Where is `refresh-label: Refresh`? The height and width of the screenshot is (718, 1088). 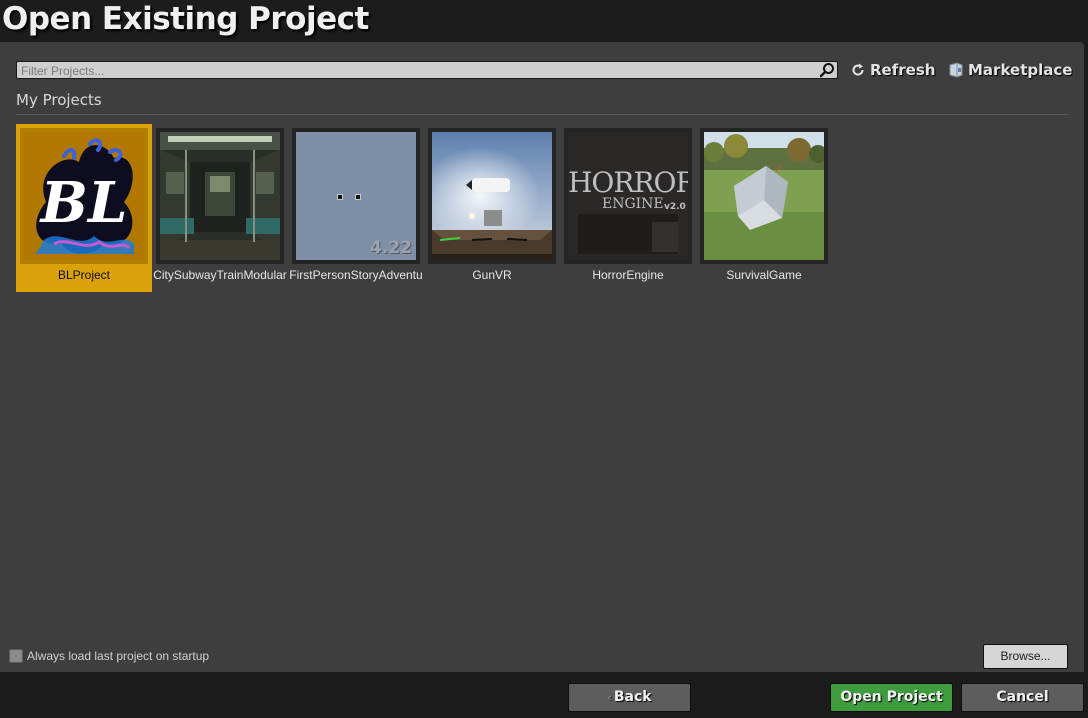
refresh-label: Refresh is located at coordinates (903, 70).